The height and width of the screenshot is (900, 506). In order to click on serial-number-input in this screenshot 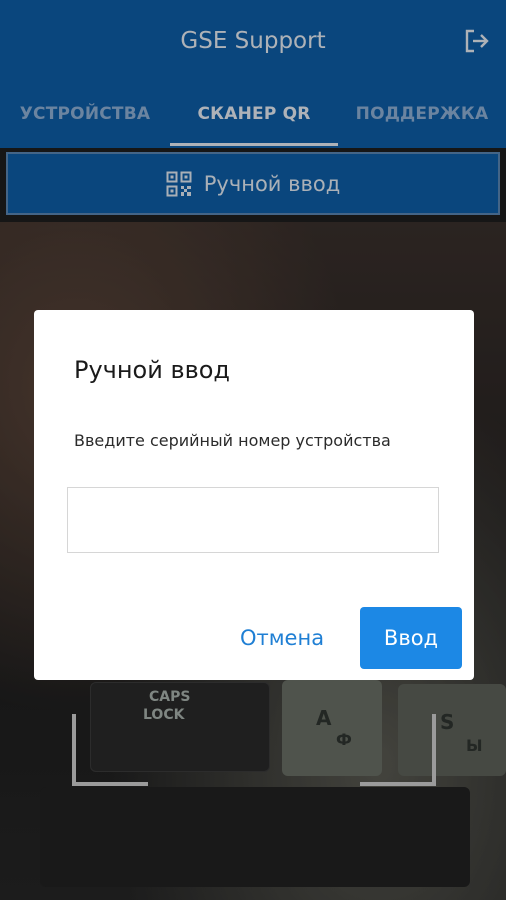, I will do `click(253, 520)`.